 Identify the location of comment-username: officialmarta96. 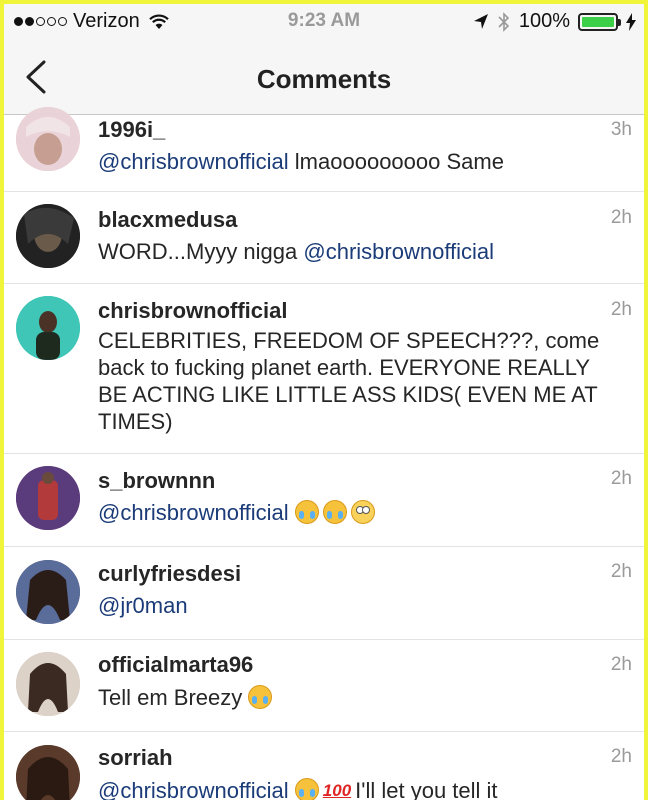
(175, 665).